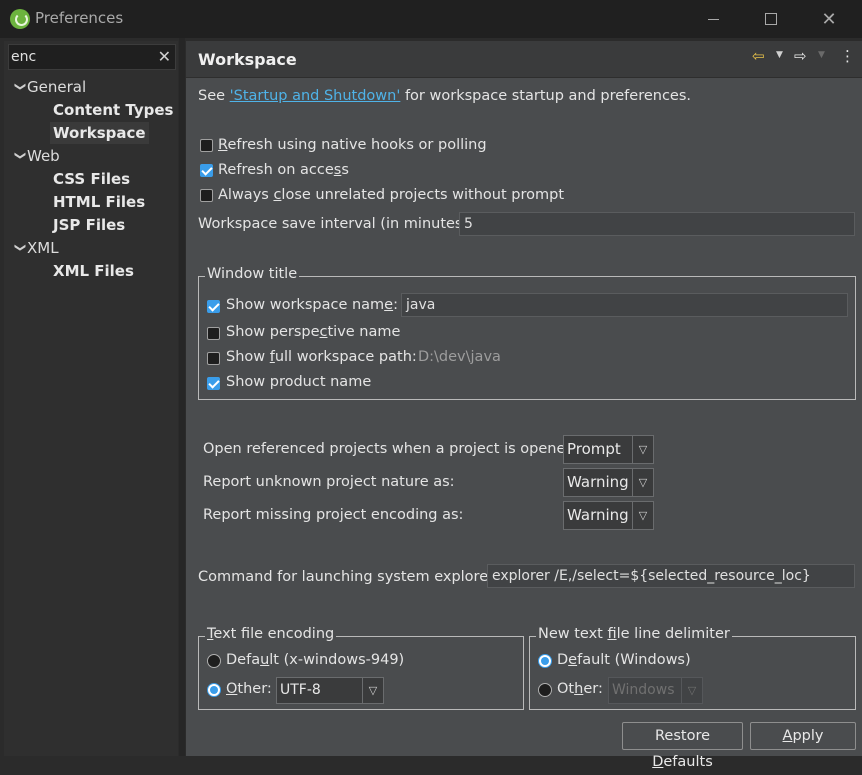  Describe the element at coordinates (247, 59) in the screenshot. I see `page-title: Workspace` at that location.